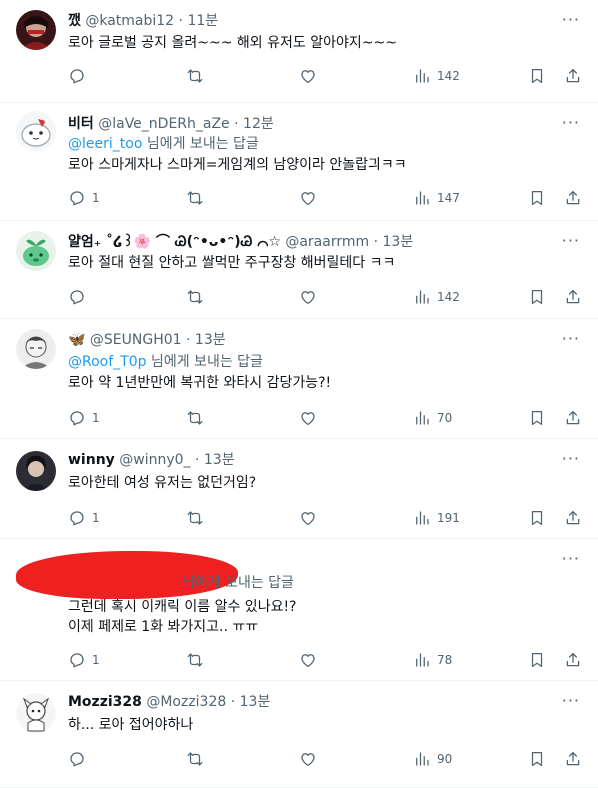  I want to click on tweet-text: 로아한테 여성 유저는 없던거임?, so click(162, 483).